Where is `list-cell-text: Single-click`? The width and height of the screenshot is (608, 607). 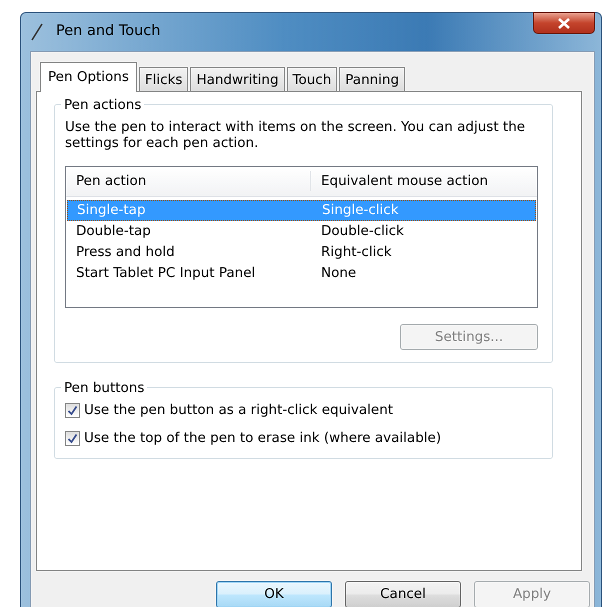 list-cell-text: Single-click is located at coordinates (360, 210).